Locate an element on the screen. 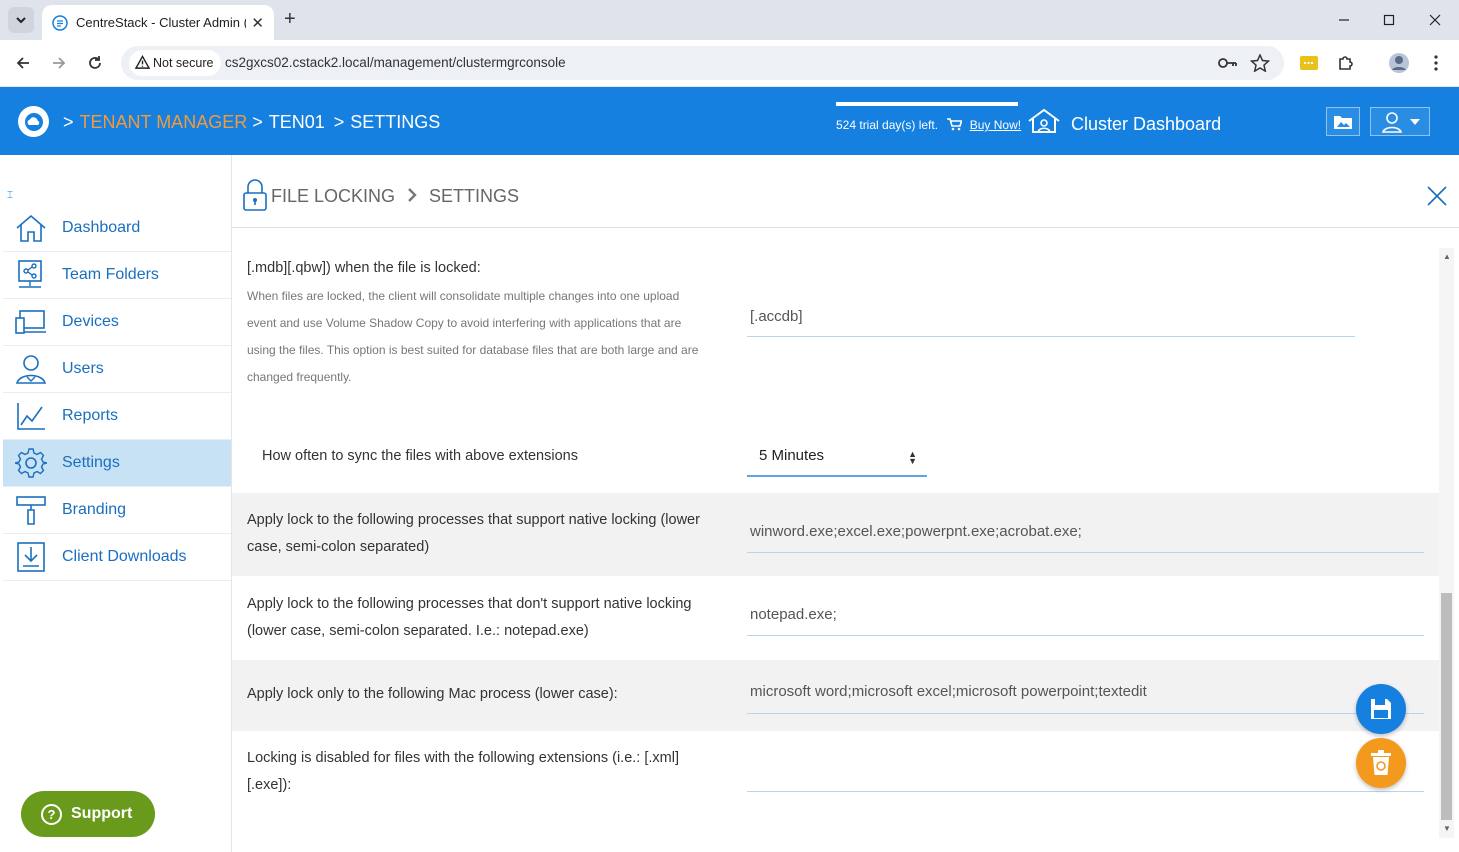  panel-title-main: FILE LOCKING is located at coordinates (333, 196).